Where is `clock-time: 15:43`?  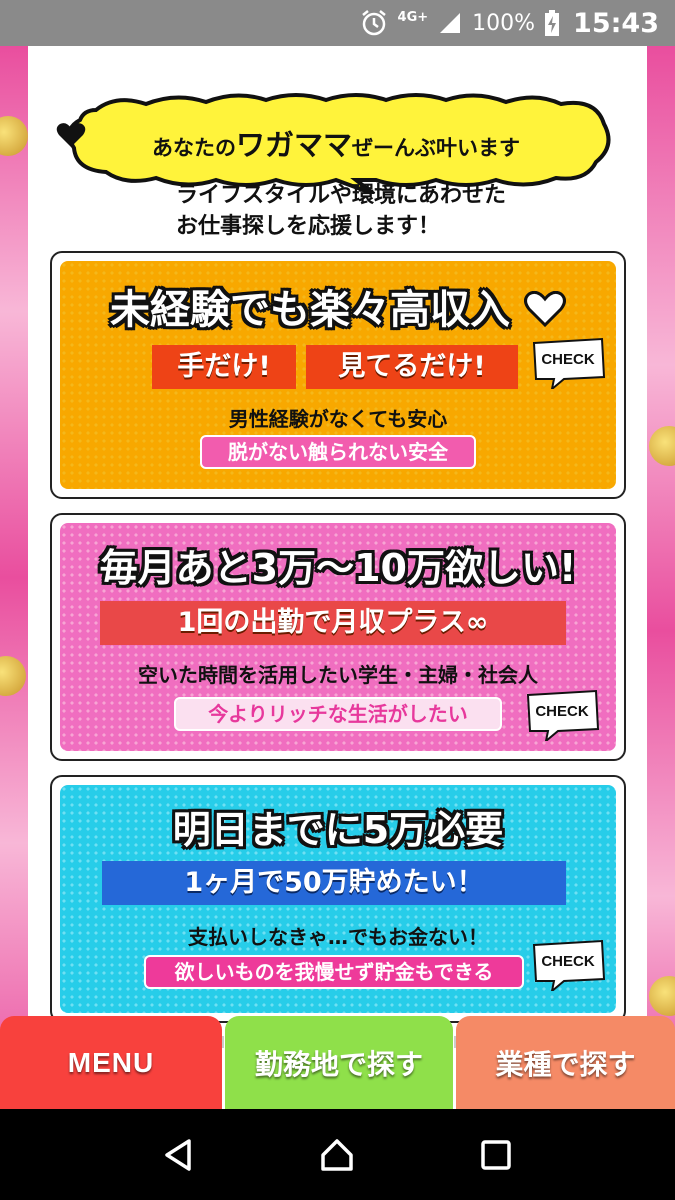 clock-time: 15:43 is located at coordinates (616, 23).